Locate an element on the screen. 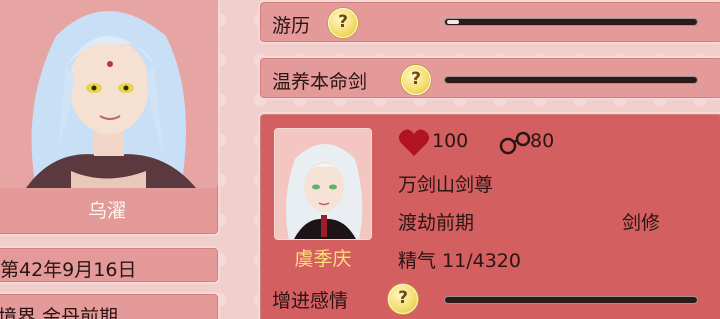  action-label: 游历 is located at coordinates (291, 26).